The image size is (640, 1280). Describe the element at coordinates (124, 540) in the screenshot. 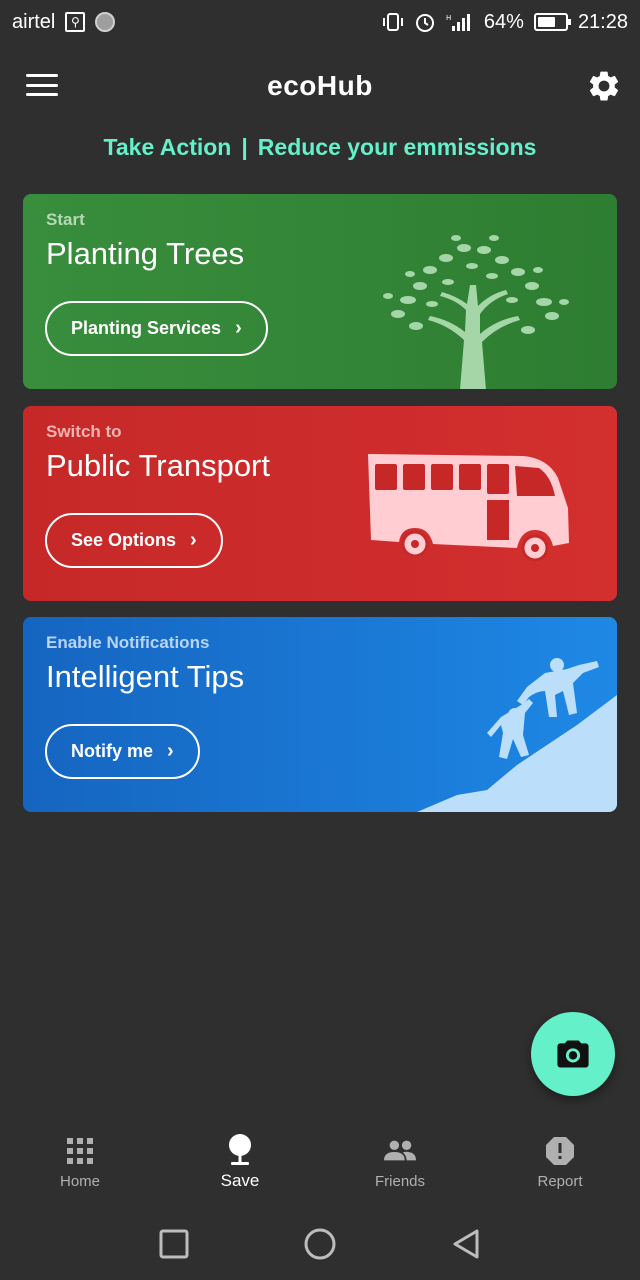

I see `button-label: See Options` at that location.